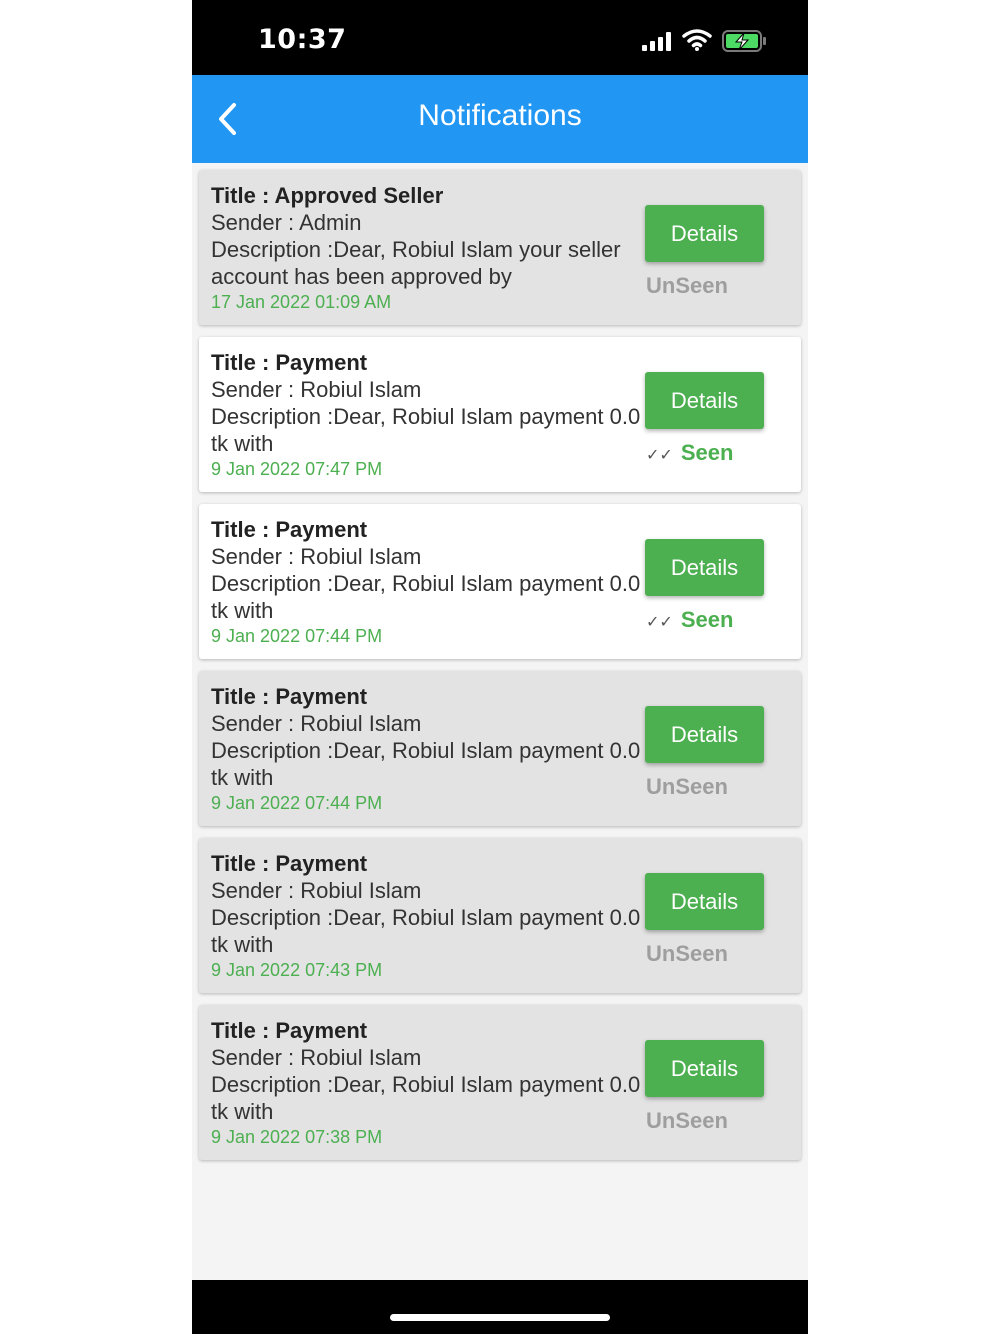  I want to click on status-time: 10:37, so click(302, 39).